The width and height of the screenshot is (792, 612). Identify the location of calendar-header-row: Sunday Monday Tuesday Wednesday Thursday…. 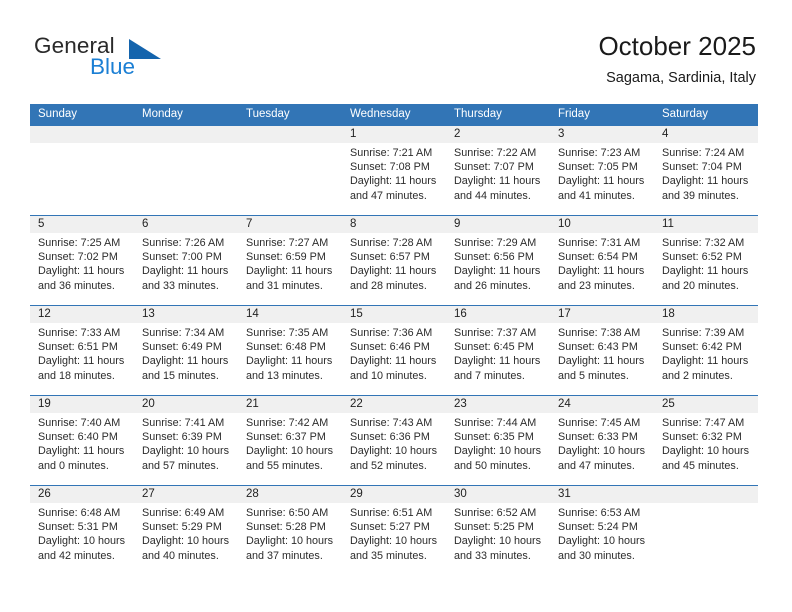
(394, 115).